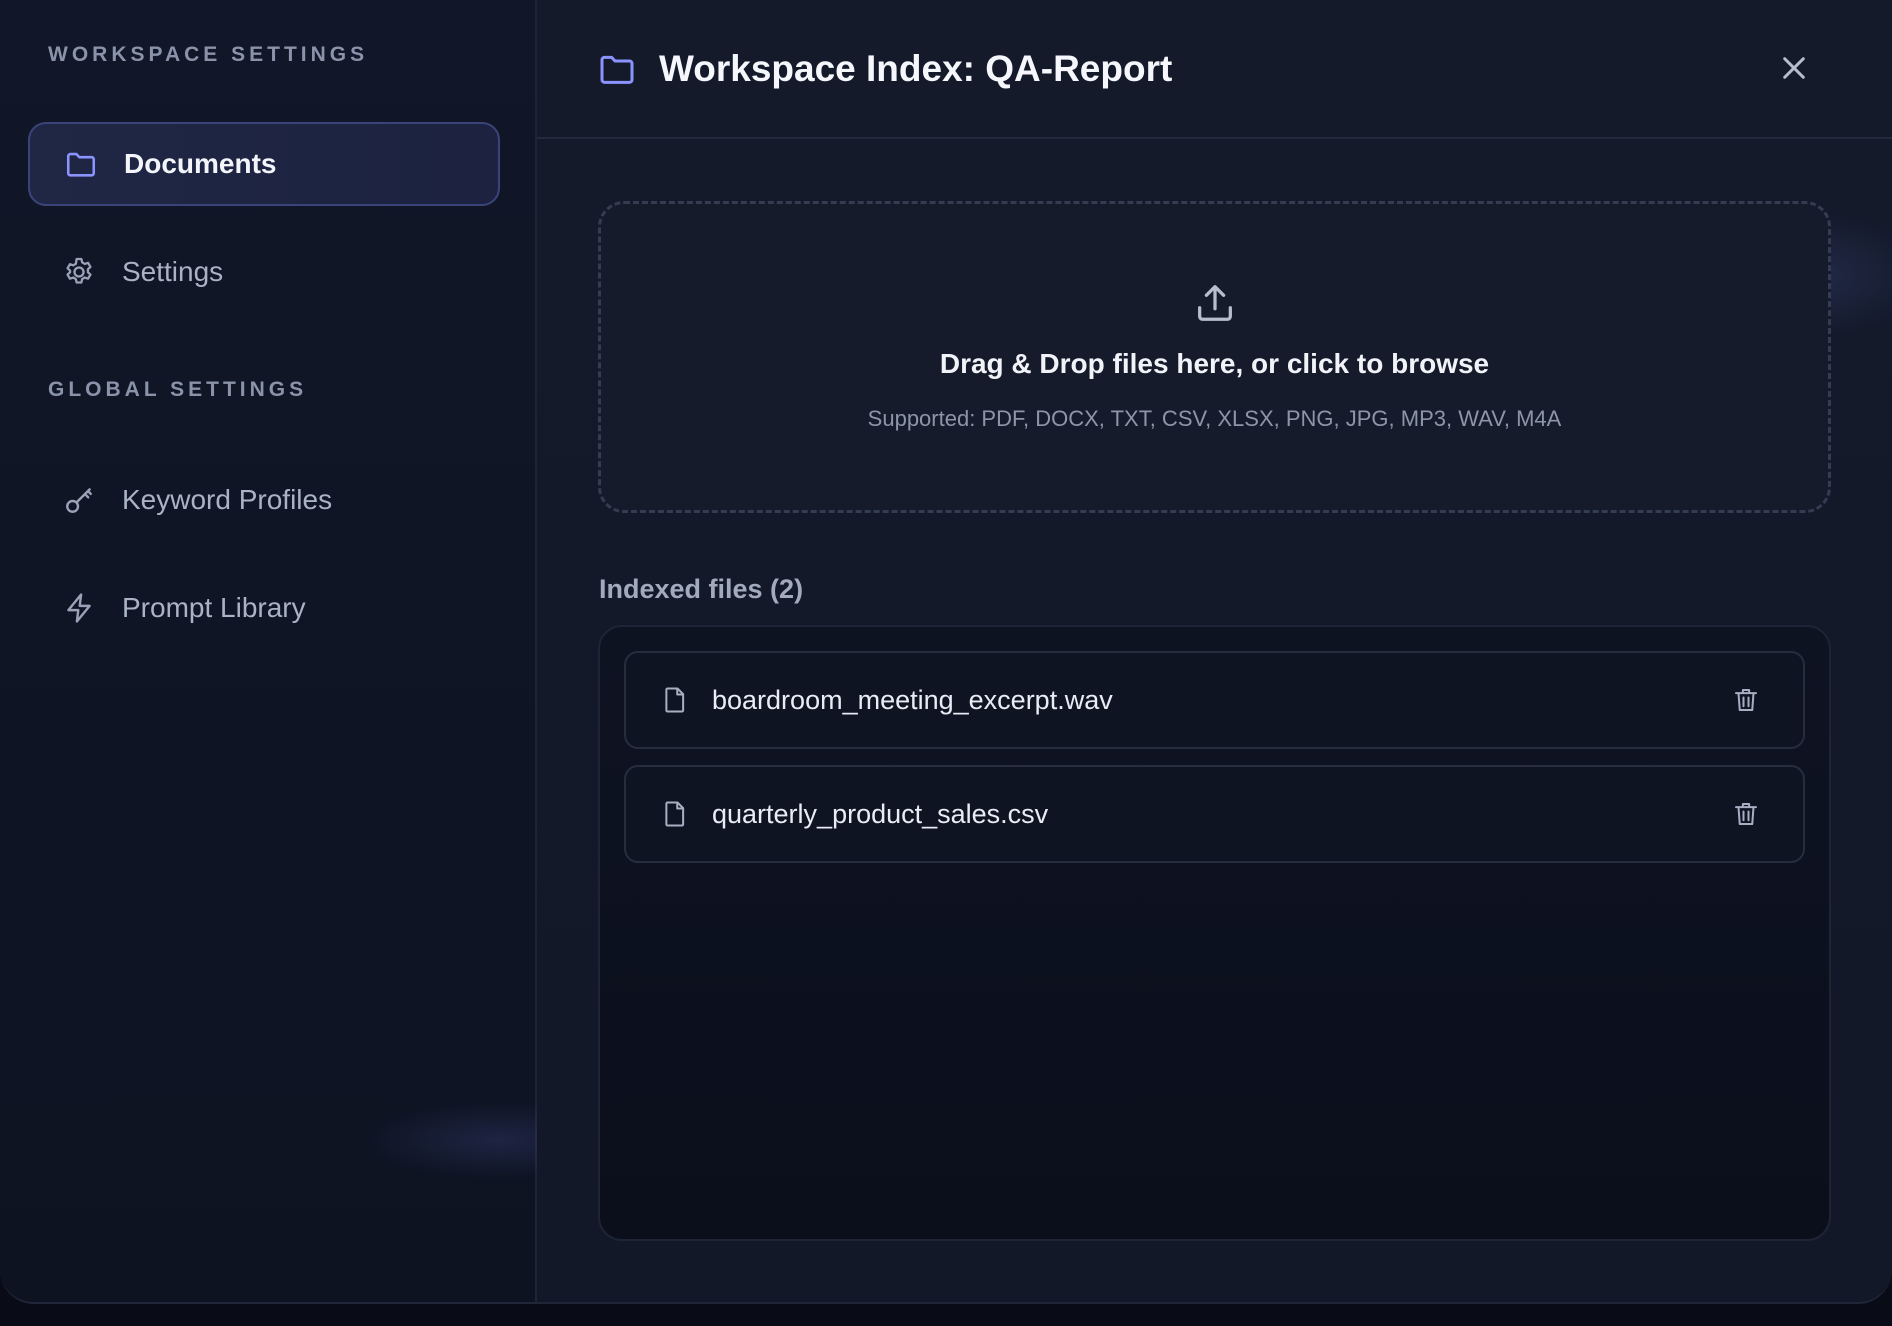  I want to click on sidebar-item-settings: Settings, so click(264, 272).